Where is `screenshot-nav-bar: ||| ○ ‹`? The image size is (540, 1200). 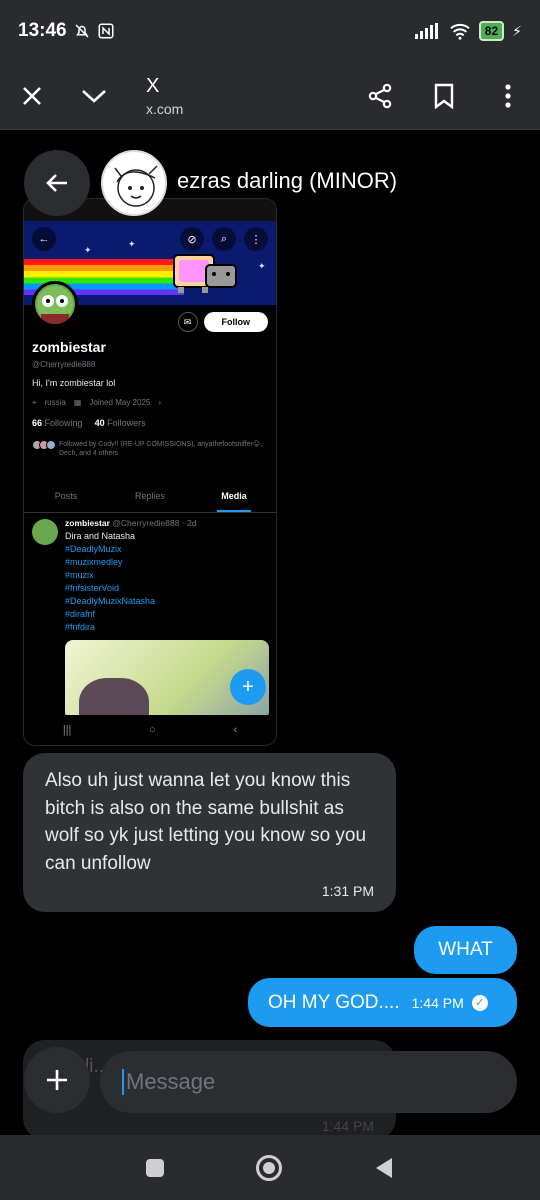 screenshot-nav-bar: ||| ○ ‹ is located at coordinates (150, 730).